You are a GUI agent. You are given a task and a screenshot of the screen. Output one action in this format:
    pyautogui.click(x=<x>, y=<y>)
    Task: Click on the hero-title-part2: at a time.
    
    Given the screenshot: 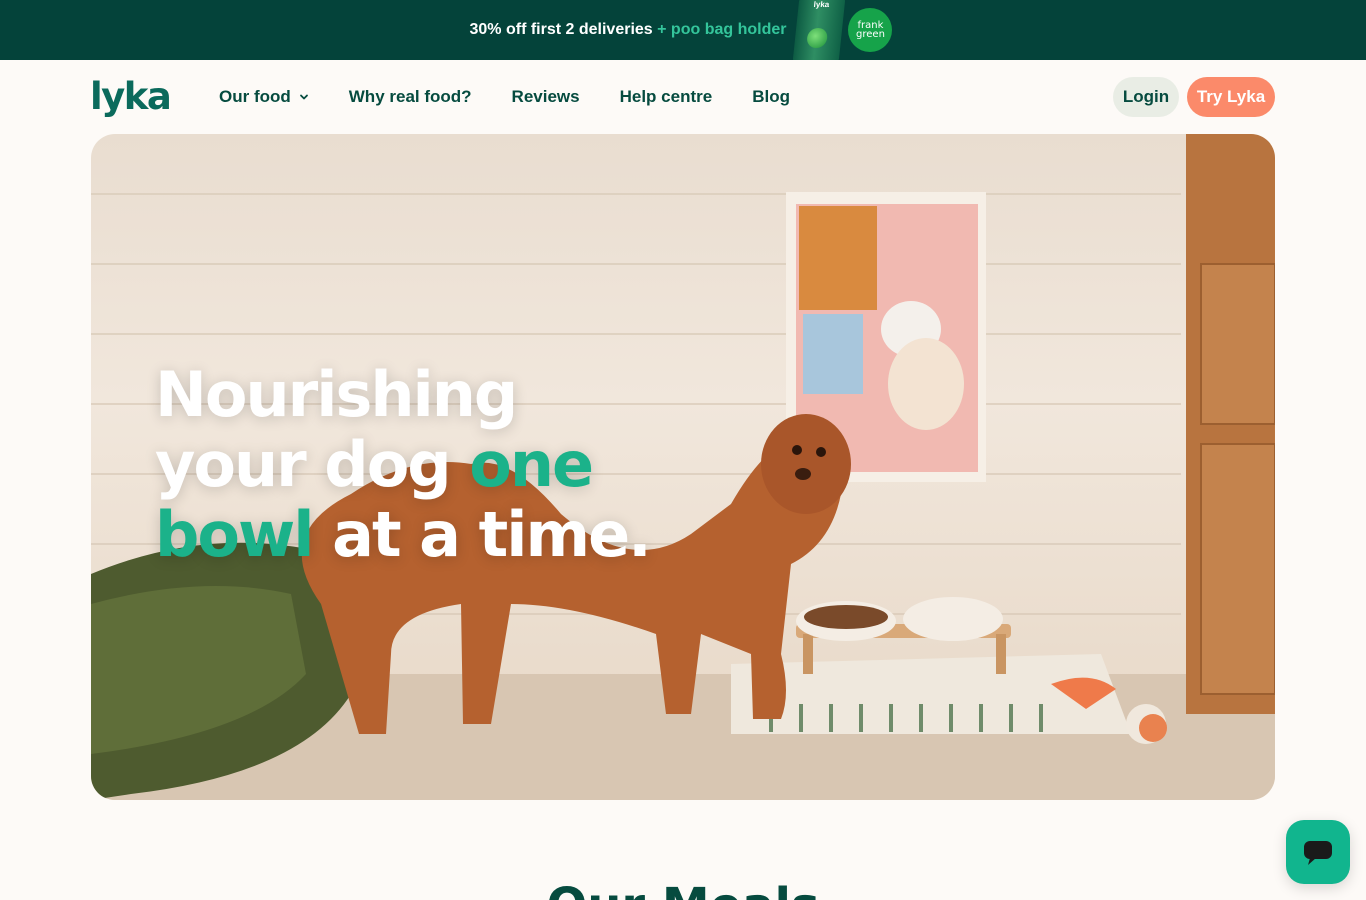 What is the action you would take?
    pyautogui.click(x=492, y=534)
    